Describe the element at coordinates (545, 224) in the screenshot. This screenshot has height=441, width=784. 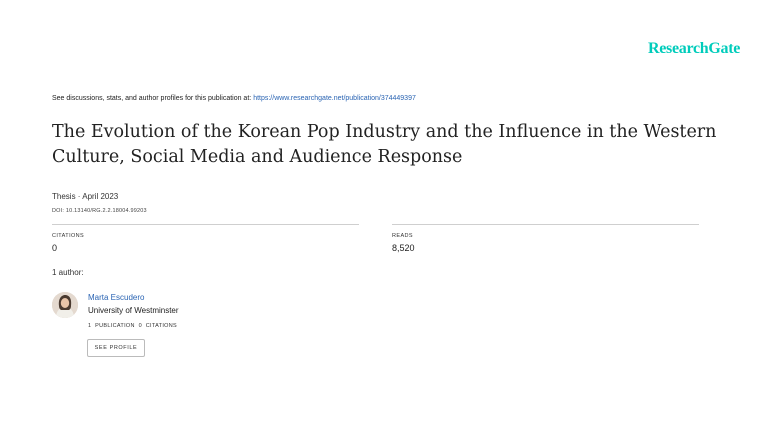
I see `divider-reads` at that location.